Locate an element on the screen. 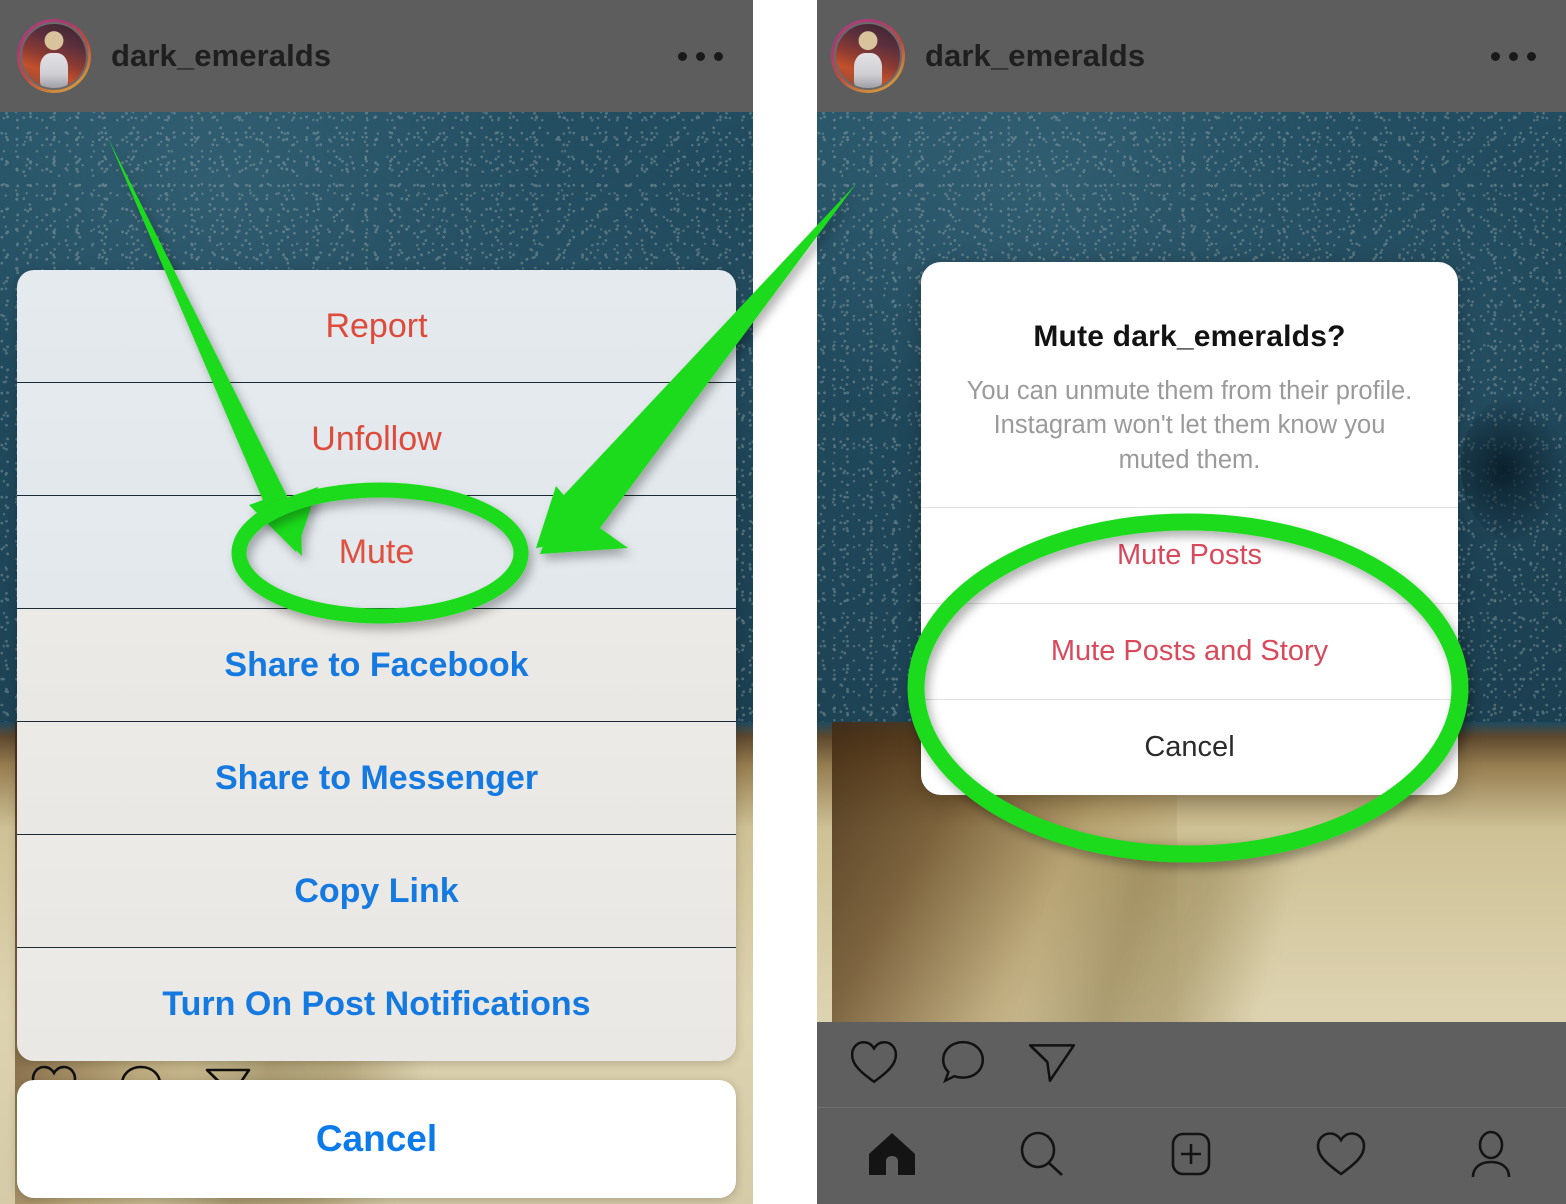 The image size is (1566, 1204). tab-profile is located at coordinates (1491, 1156).